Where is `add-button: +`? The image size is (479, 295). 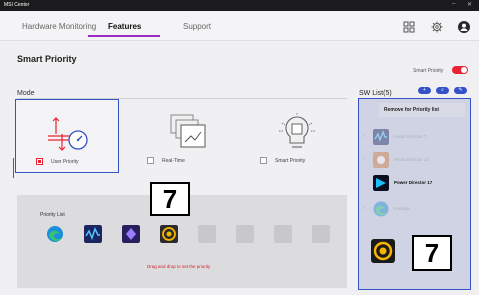 add-button: + is located at coordinates (424, 90).